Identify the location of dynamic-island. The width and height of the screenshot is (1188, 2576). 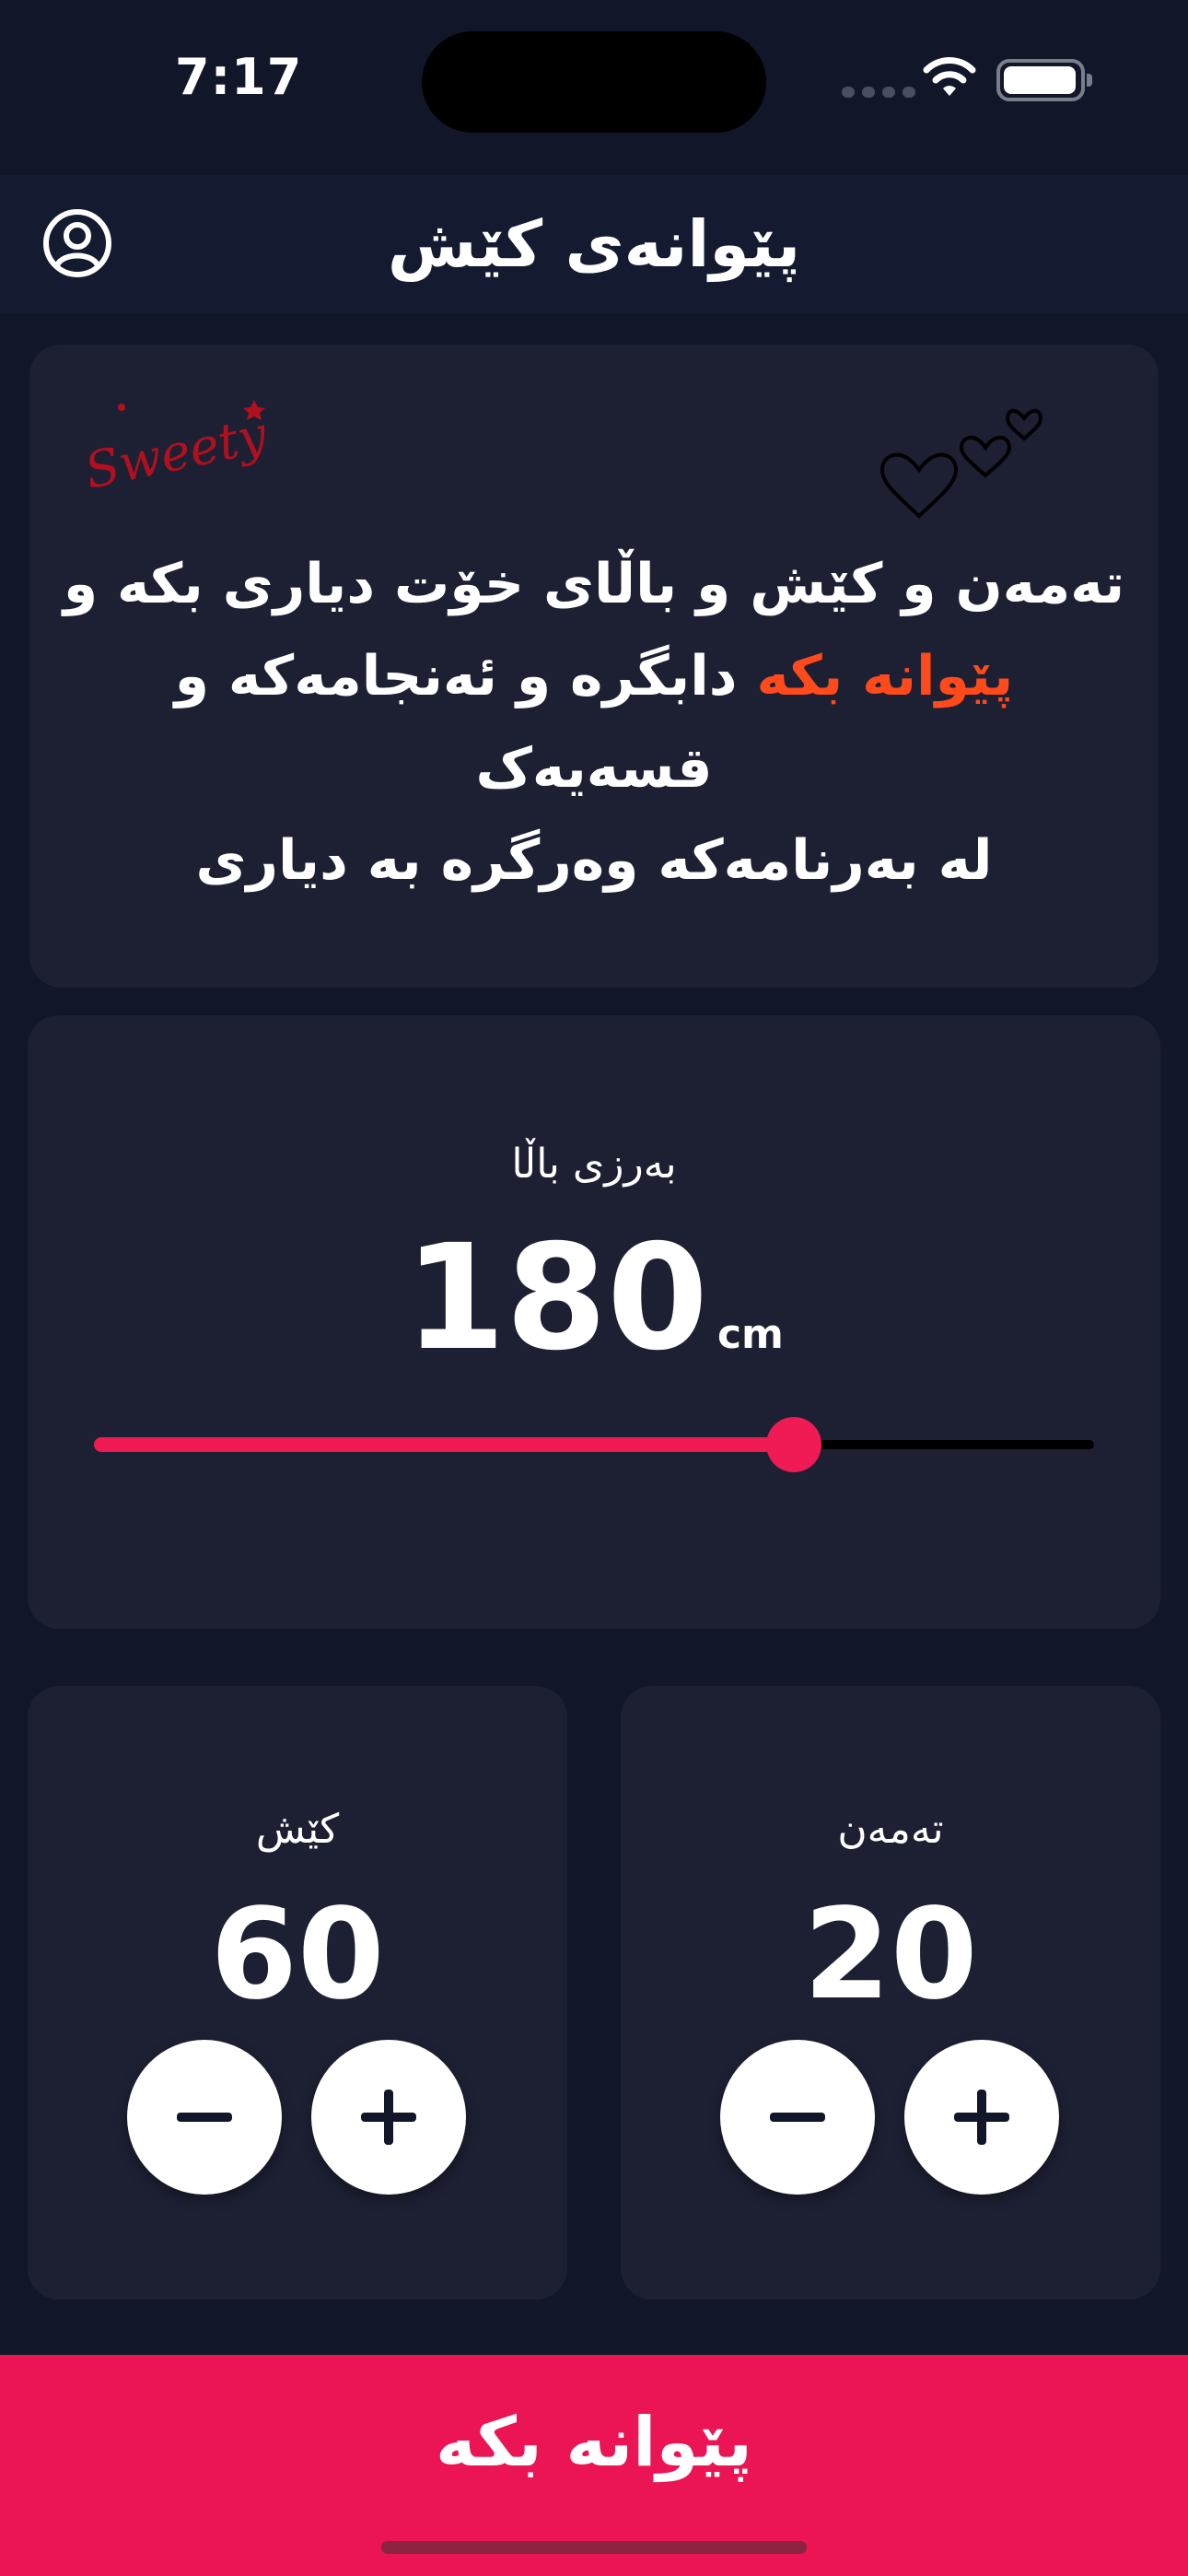
(594, 82).